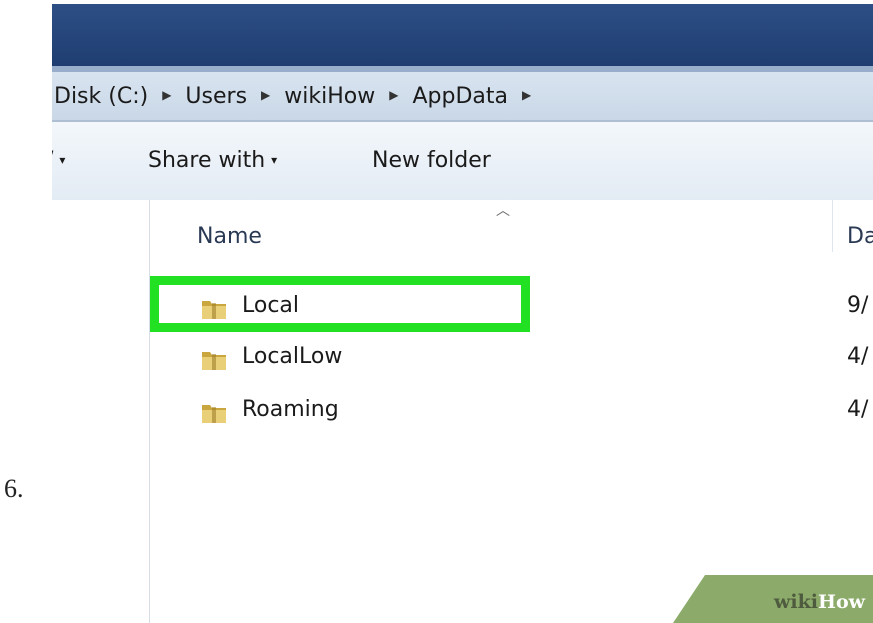 The height and width of the screenshot is (623, 873). Describe the element at coordinates (216, 96) in the screenshot. I see `breadcrumb-users: Users` at that location.